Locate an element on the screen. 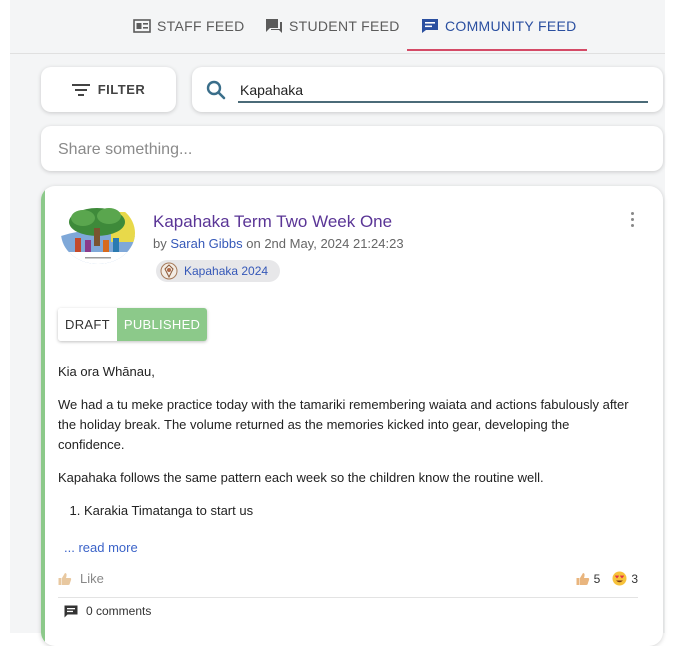  tab-community-feed: COMMUNITY FEED is located at coordinates (499, 26).